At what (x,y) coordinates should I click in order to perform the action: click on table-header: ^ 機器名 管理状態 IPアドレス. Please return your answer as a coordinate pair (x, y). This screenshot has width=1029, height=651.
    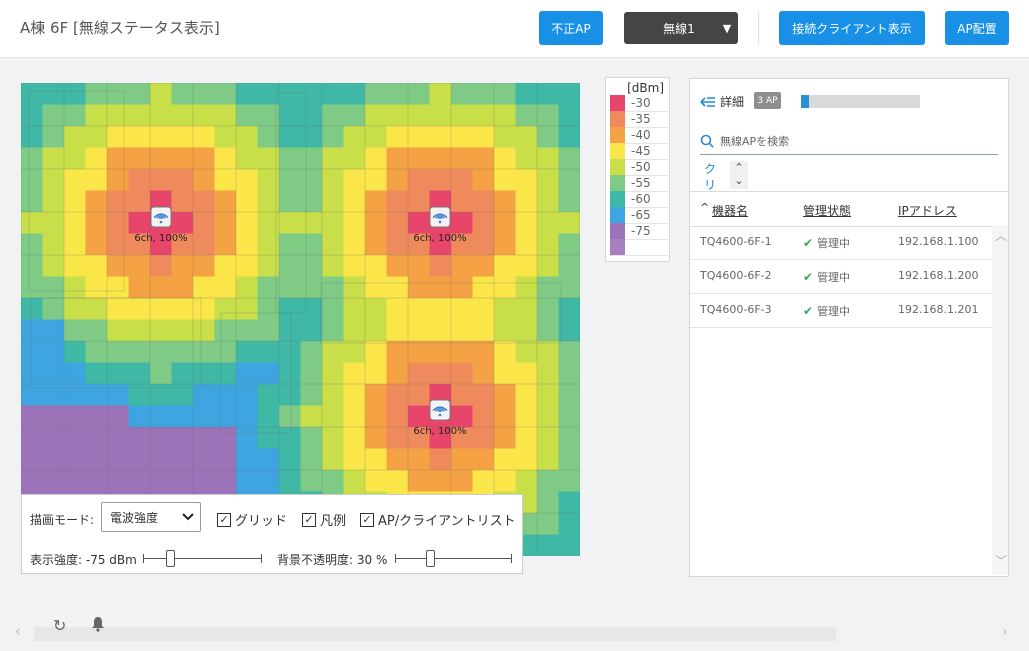
    Looking at the image, I should click on (849, 209).